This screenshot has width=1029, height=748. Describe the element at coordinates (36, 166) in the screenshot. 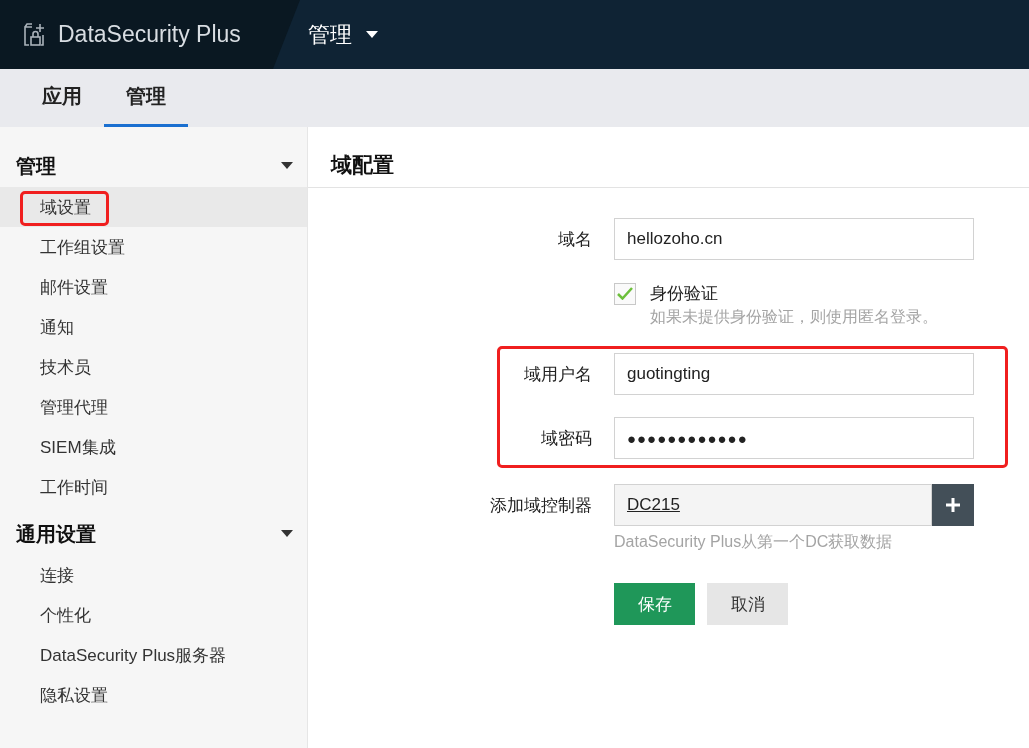

I see `section-title: 管理` at that location.